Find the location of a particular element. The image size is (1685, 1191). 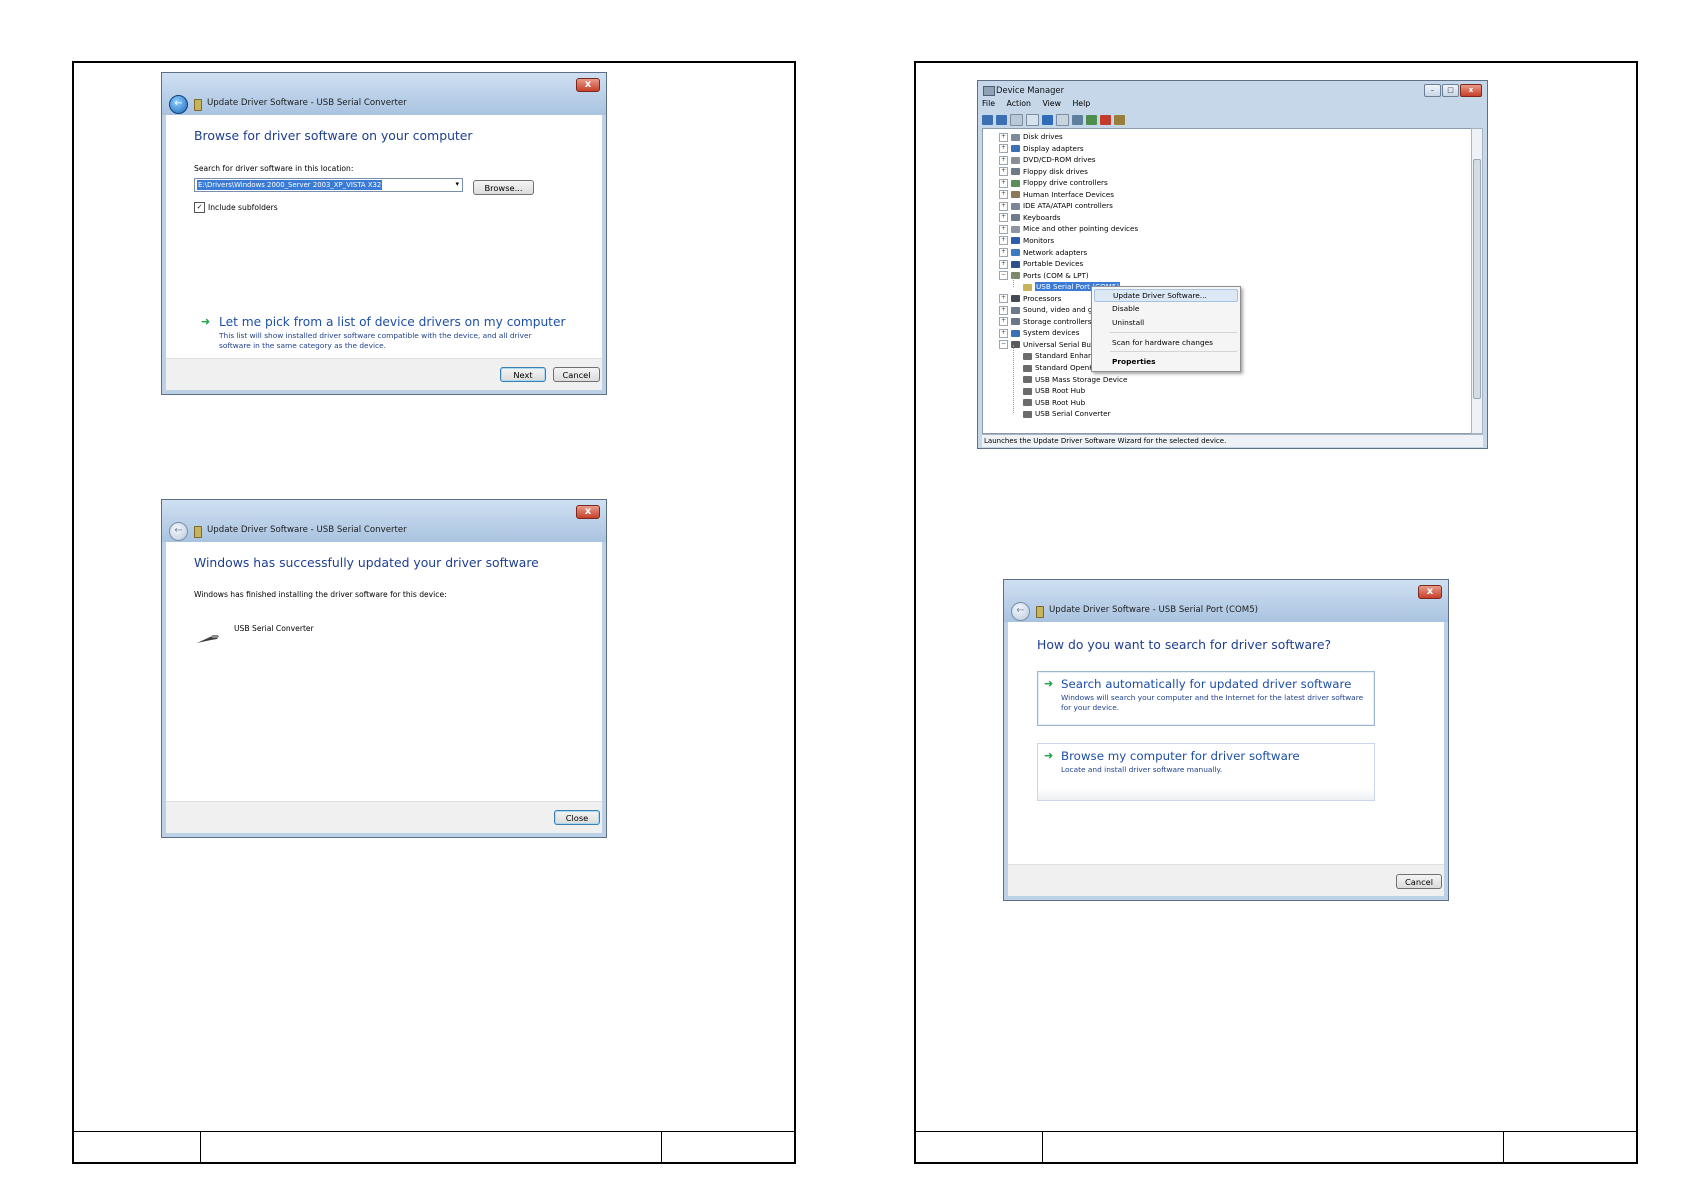

menu-file: File is located at coordinates (988, 103).